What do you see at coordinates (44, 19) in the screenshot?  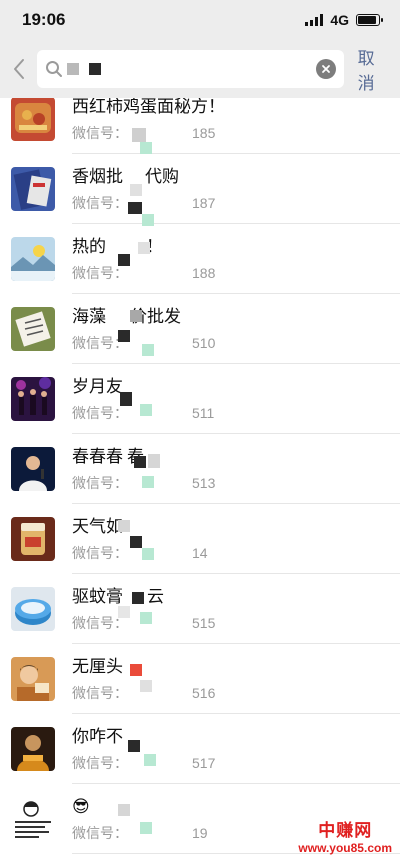 I see `status-time: 19:06` at bounding box center [44, 19].